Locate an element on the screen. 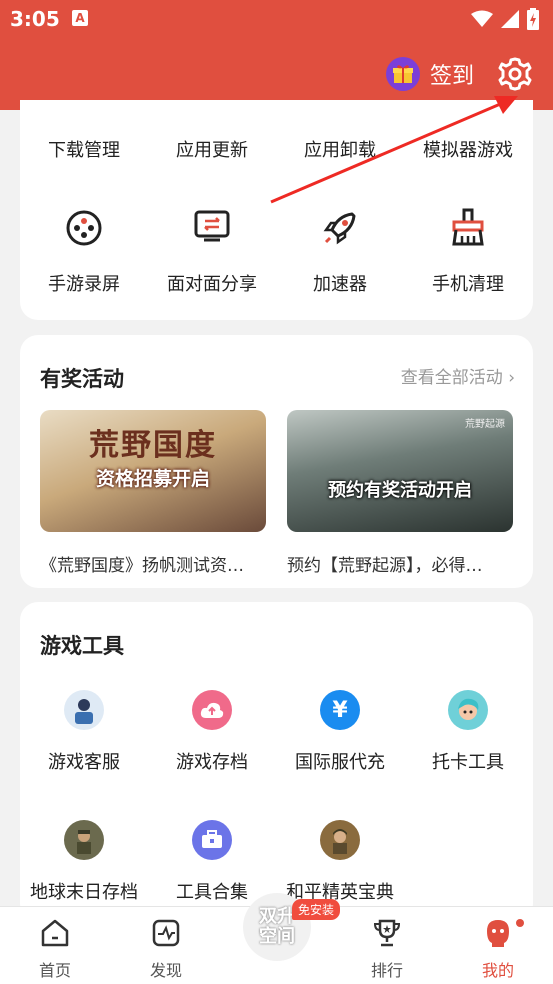 The image size is (553, 984). profile-icon is located at coordinates (498, 933).